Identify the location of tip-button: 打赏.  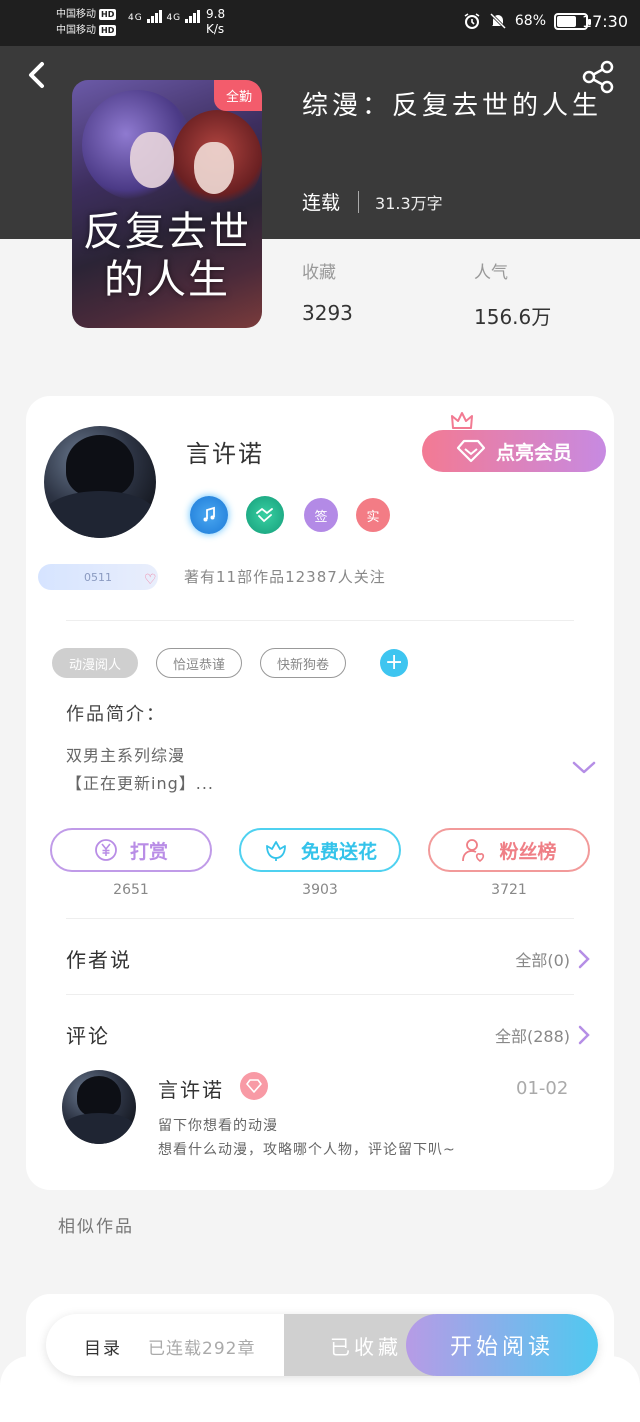
(131, 850).